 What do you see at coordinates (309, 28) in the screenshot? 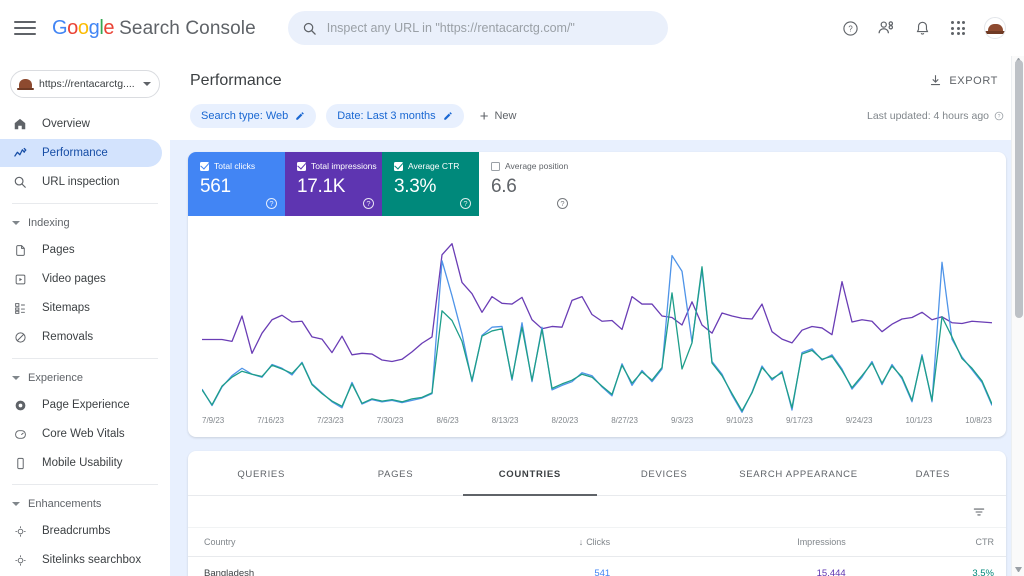
I see `search-icon` at bounding box center [309, 28].